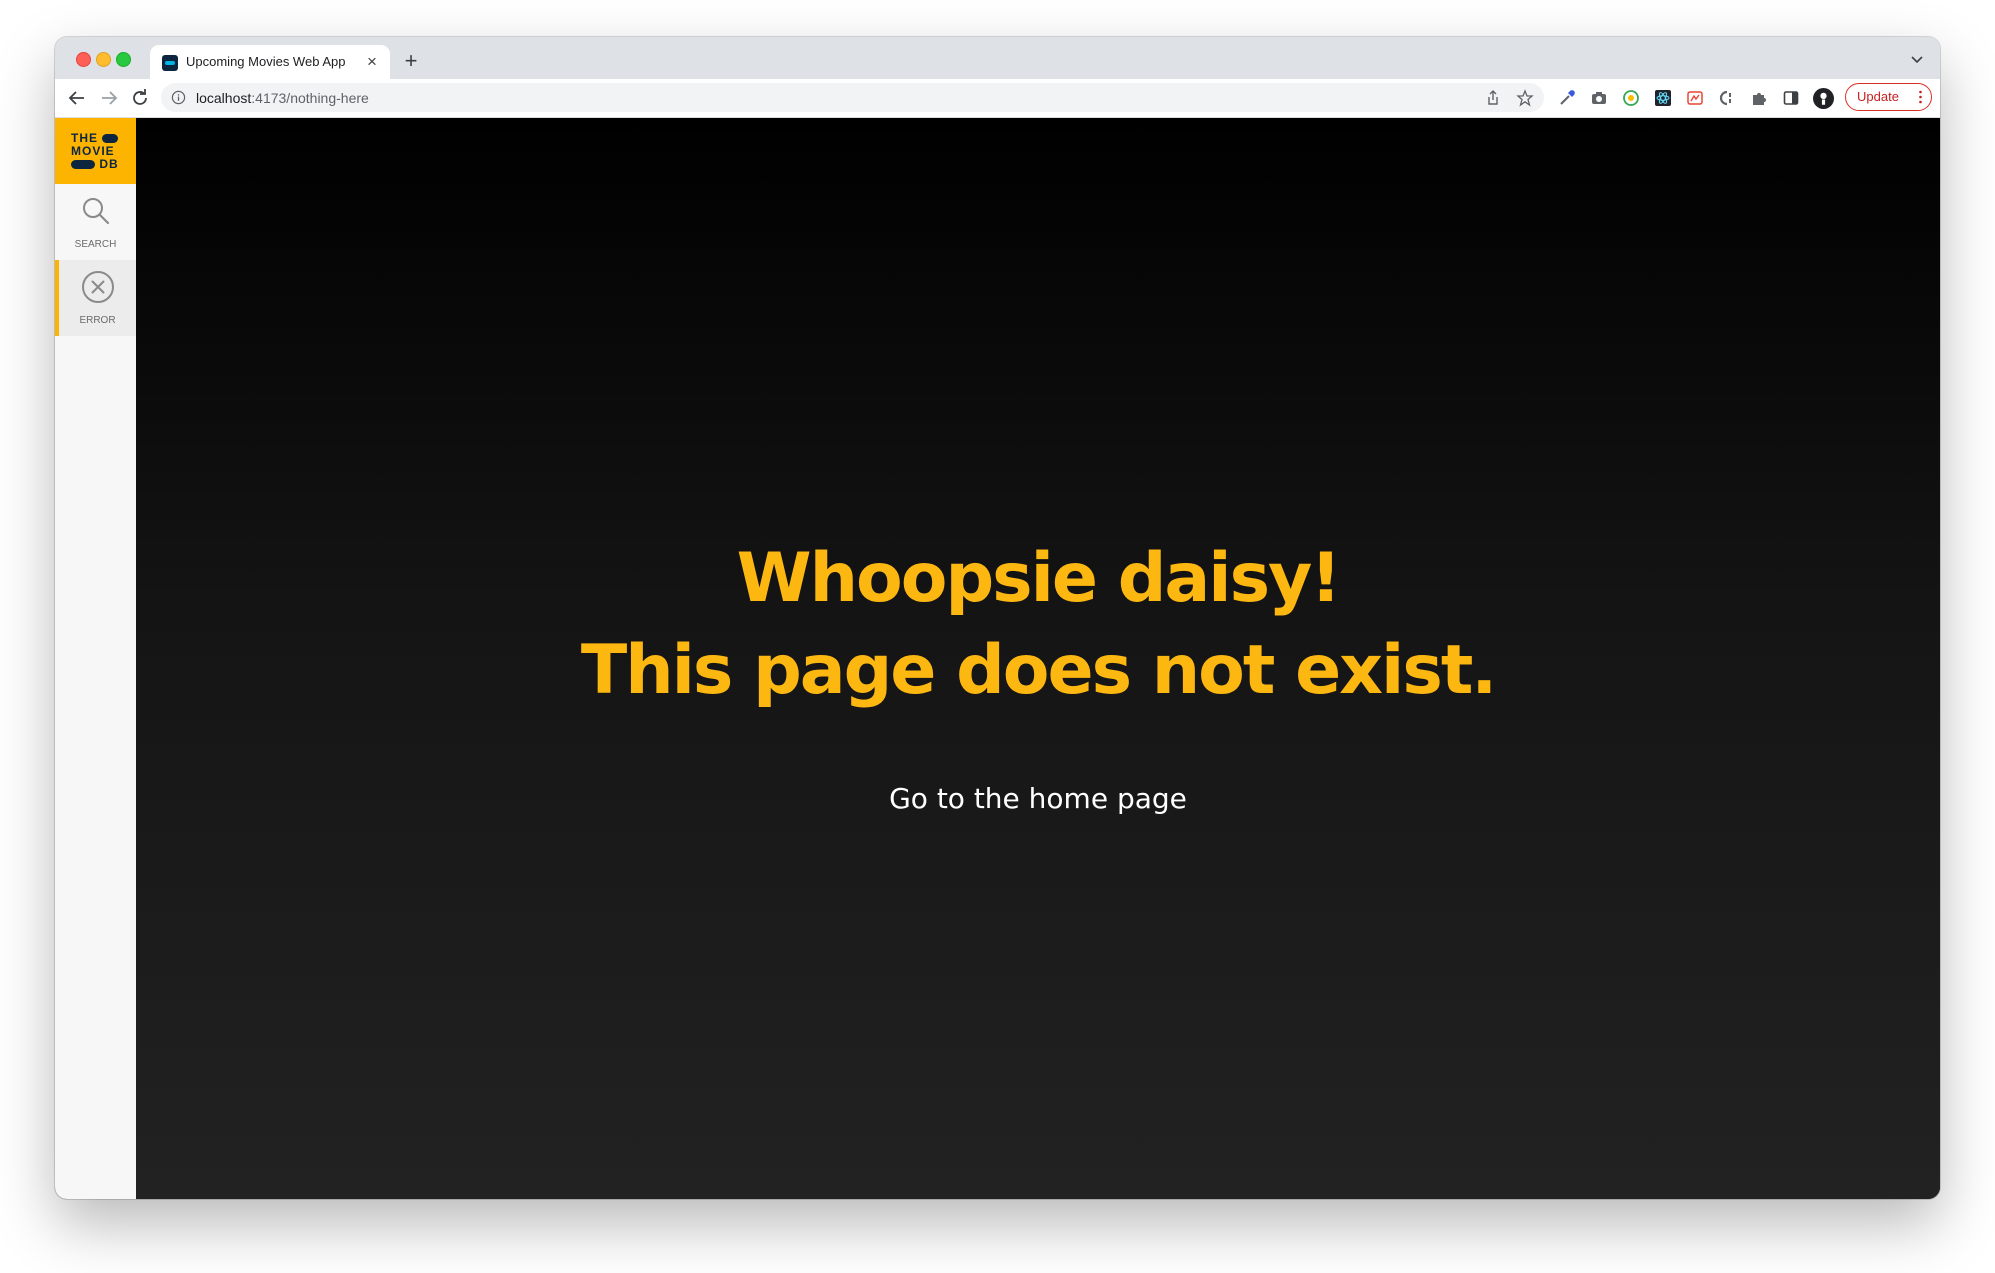 This screenshot has width=1995, height=1273. What do you see at coordinates (95, 211) in the screenshot?
I see `search-icon` at bounding box center [95, 211].